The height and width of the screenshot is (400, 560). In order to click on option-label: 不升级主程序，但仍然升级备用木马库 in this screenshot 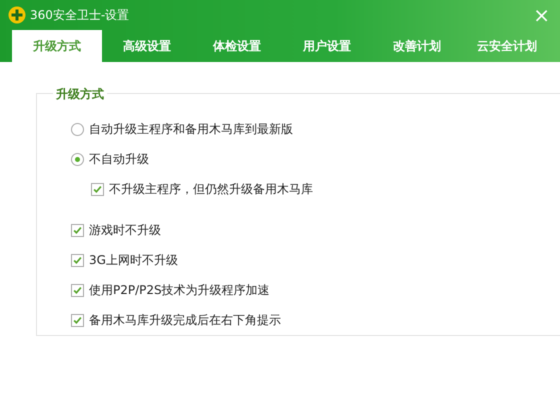, I will do `click(211, 189)`.